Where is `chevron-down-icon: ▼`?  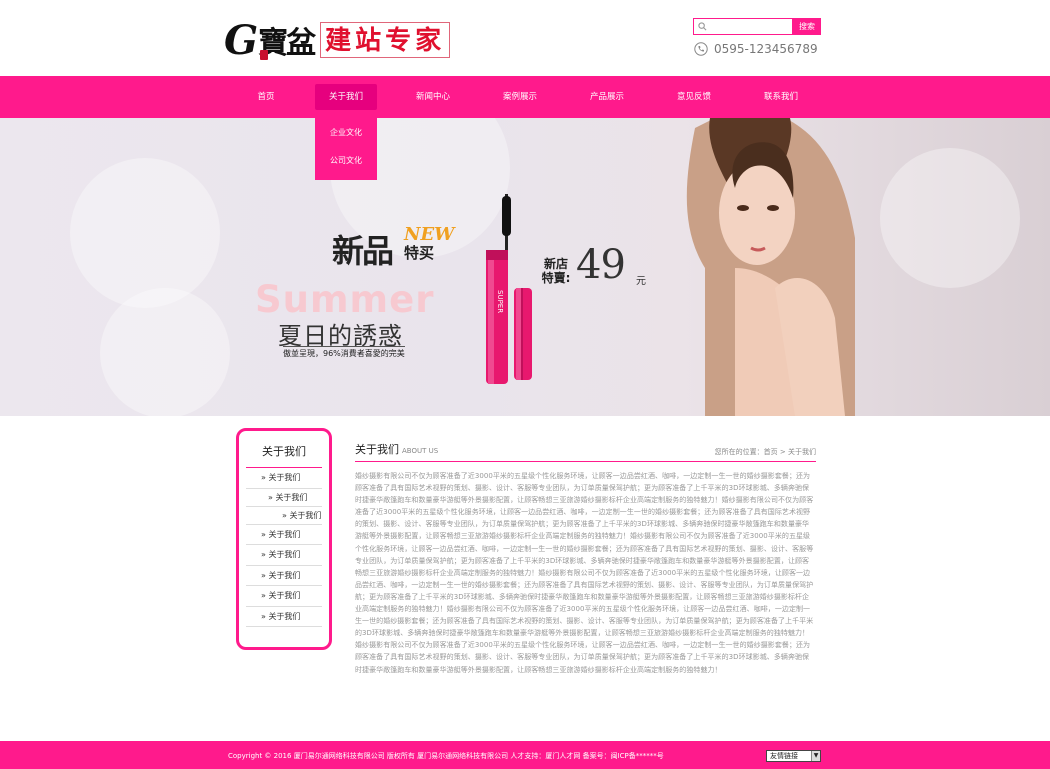
chevron-down-icon: ▼ is located at coordinates (815, 756).